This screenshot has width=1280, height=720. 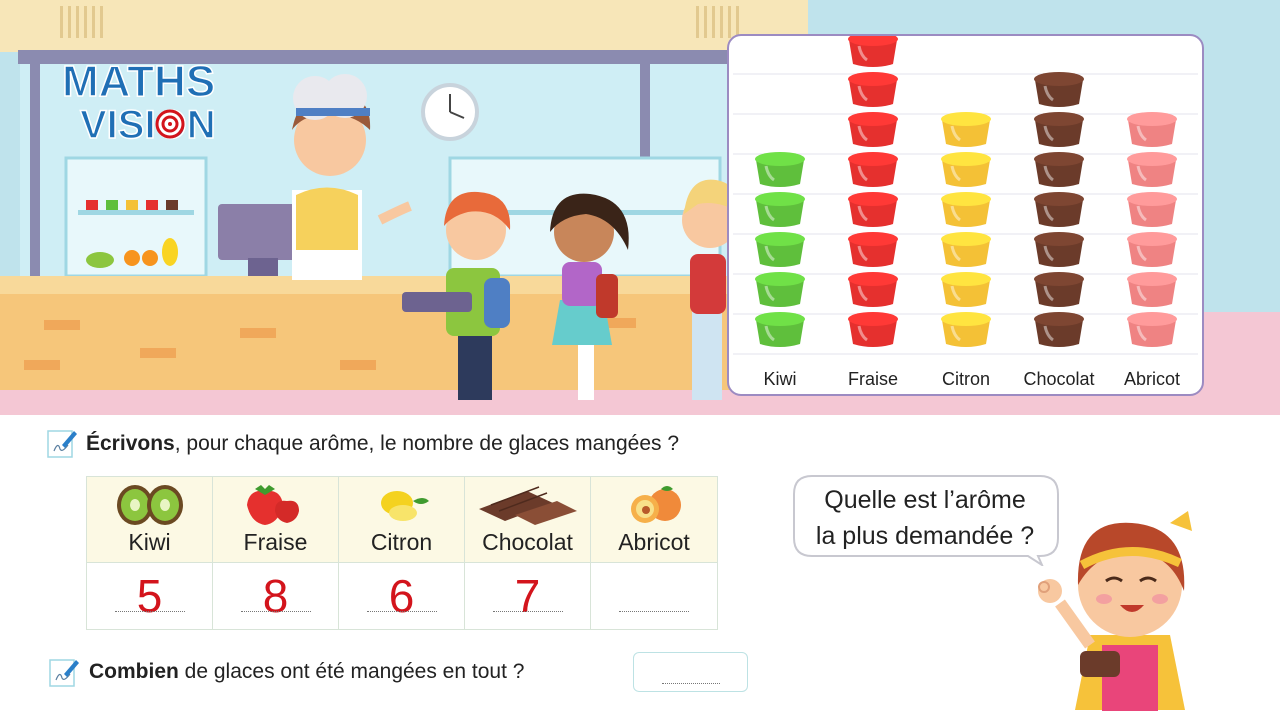 I want to click on apricot-icon, so click(x=656, y=504).